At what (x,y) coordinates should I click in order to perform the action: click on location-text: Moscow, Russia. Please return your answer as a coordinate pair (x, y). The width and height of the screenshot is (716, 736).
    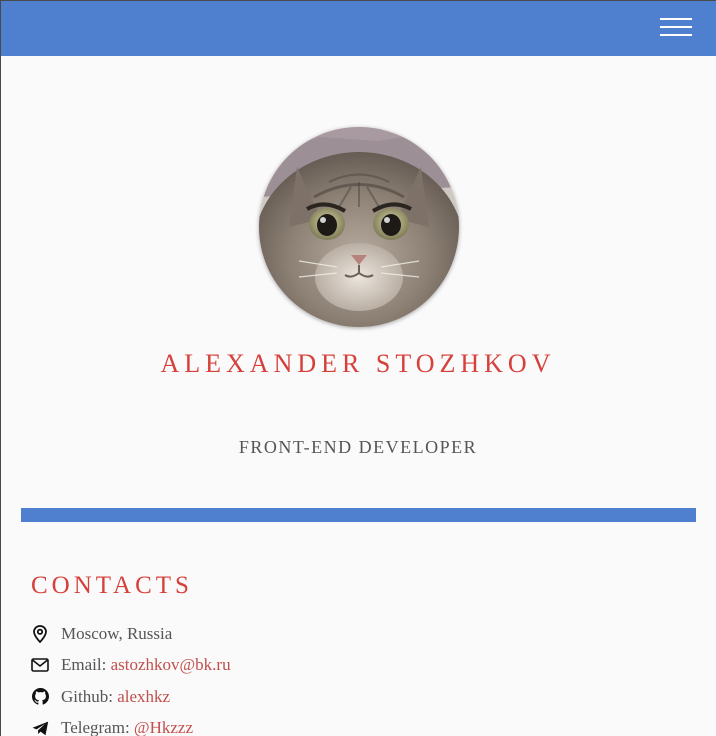
    Looking at the image, I should click on (117, 633).